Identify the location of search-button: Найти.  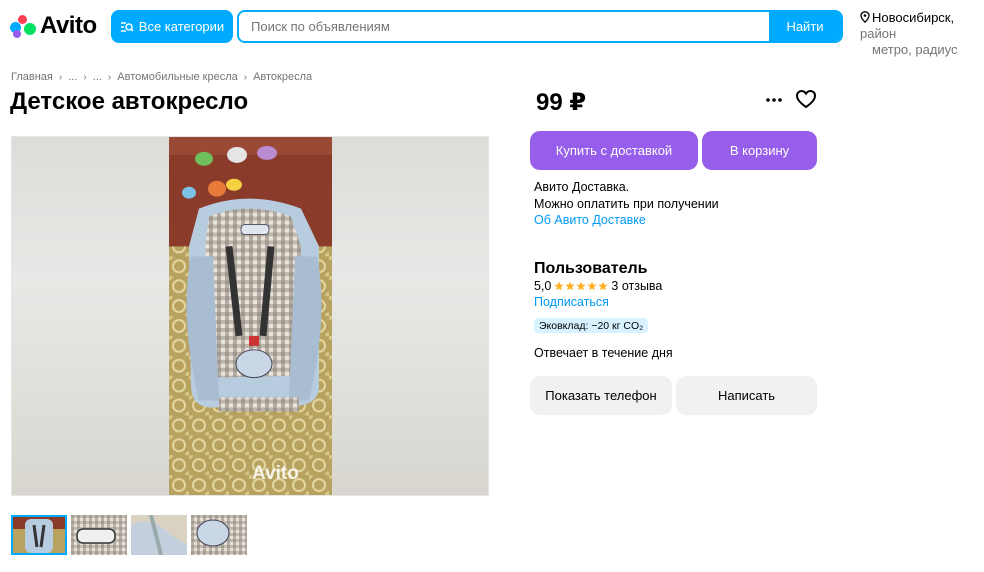
(805, 26).